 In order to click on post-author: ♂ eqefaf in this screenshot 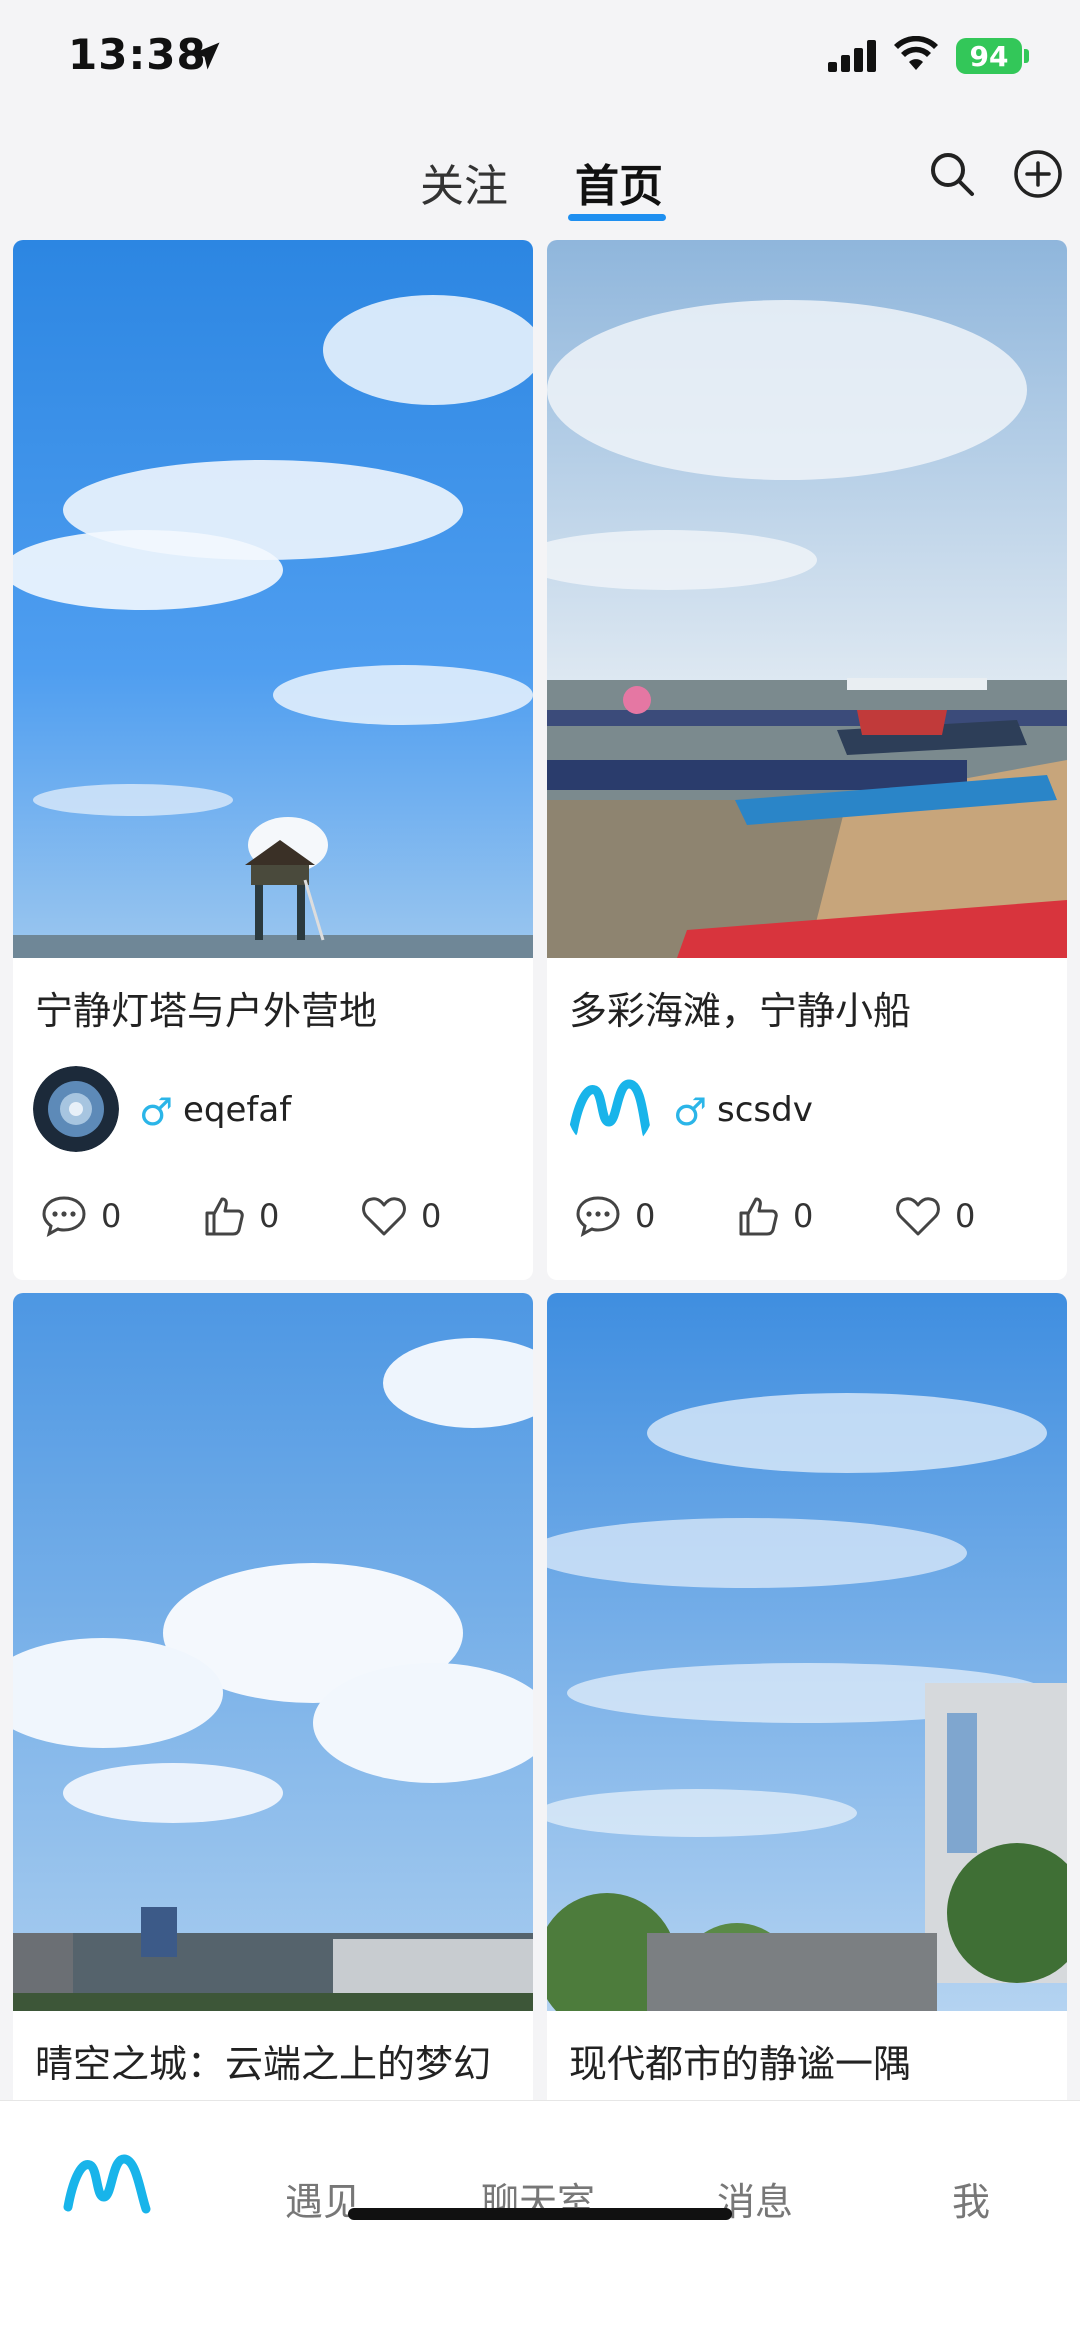, I will do `click(273, 1111)`.